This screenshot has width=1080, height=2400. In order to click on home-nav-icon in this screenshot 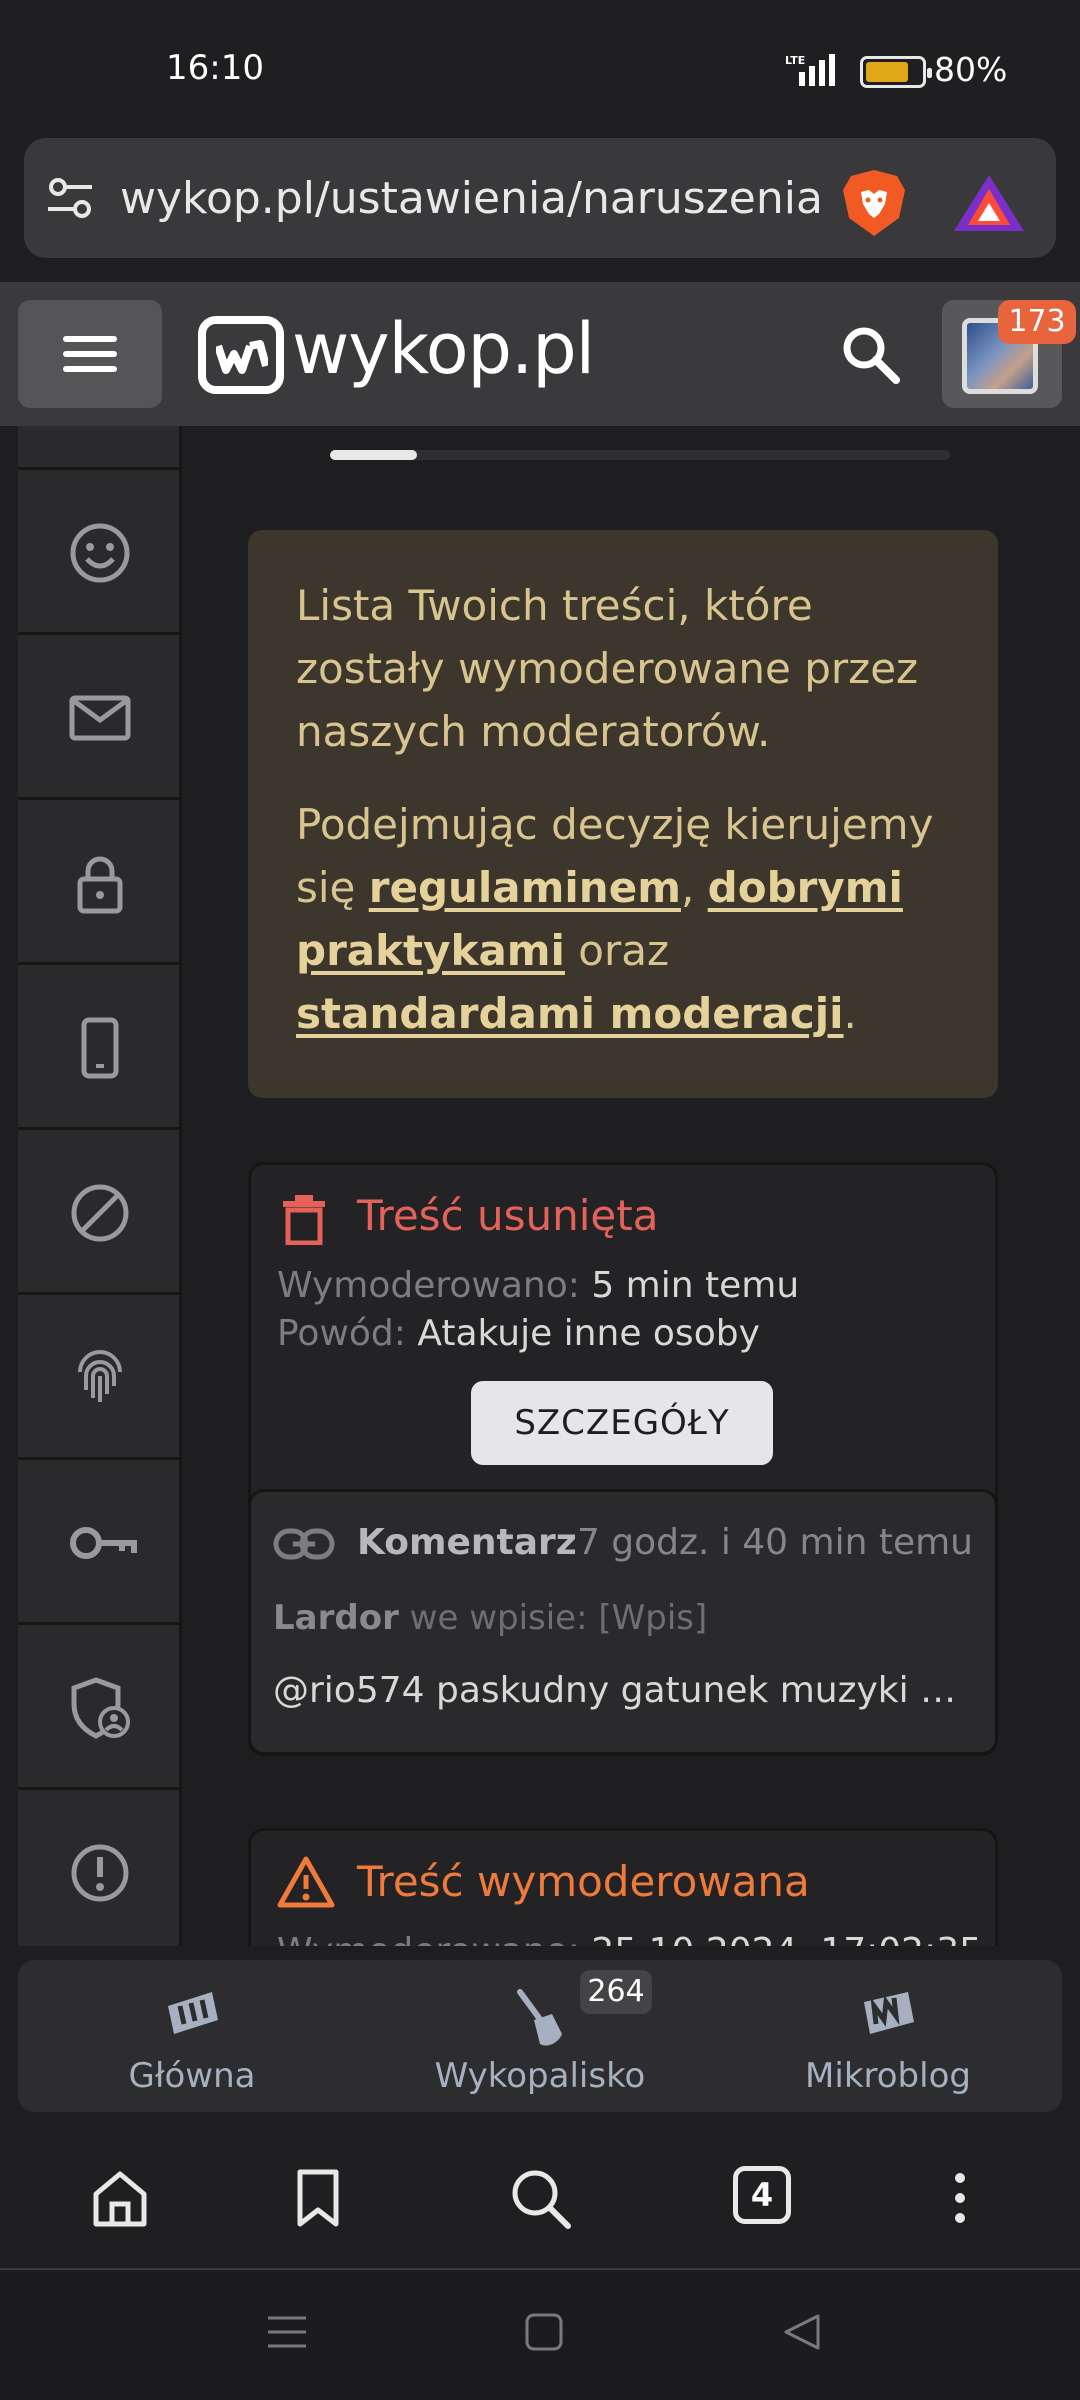, I will do `click(544, 2332)`.